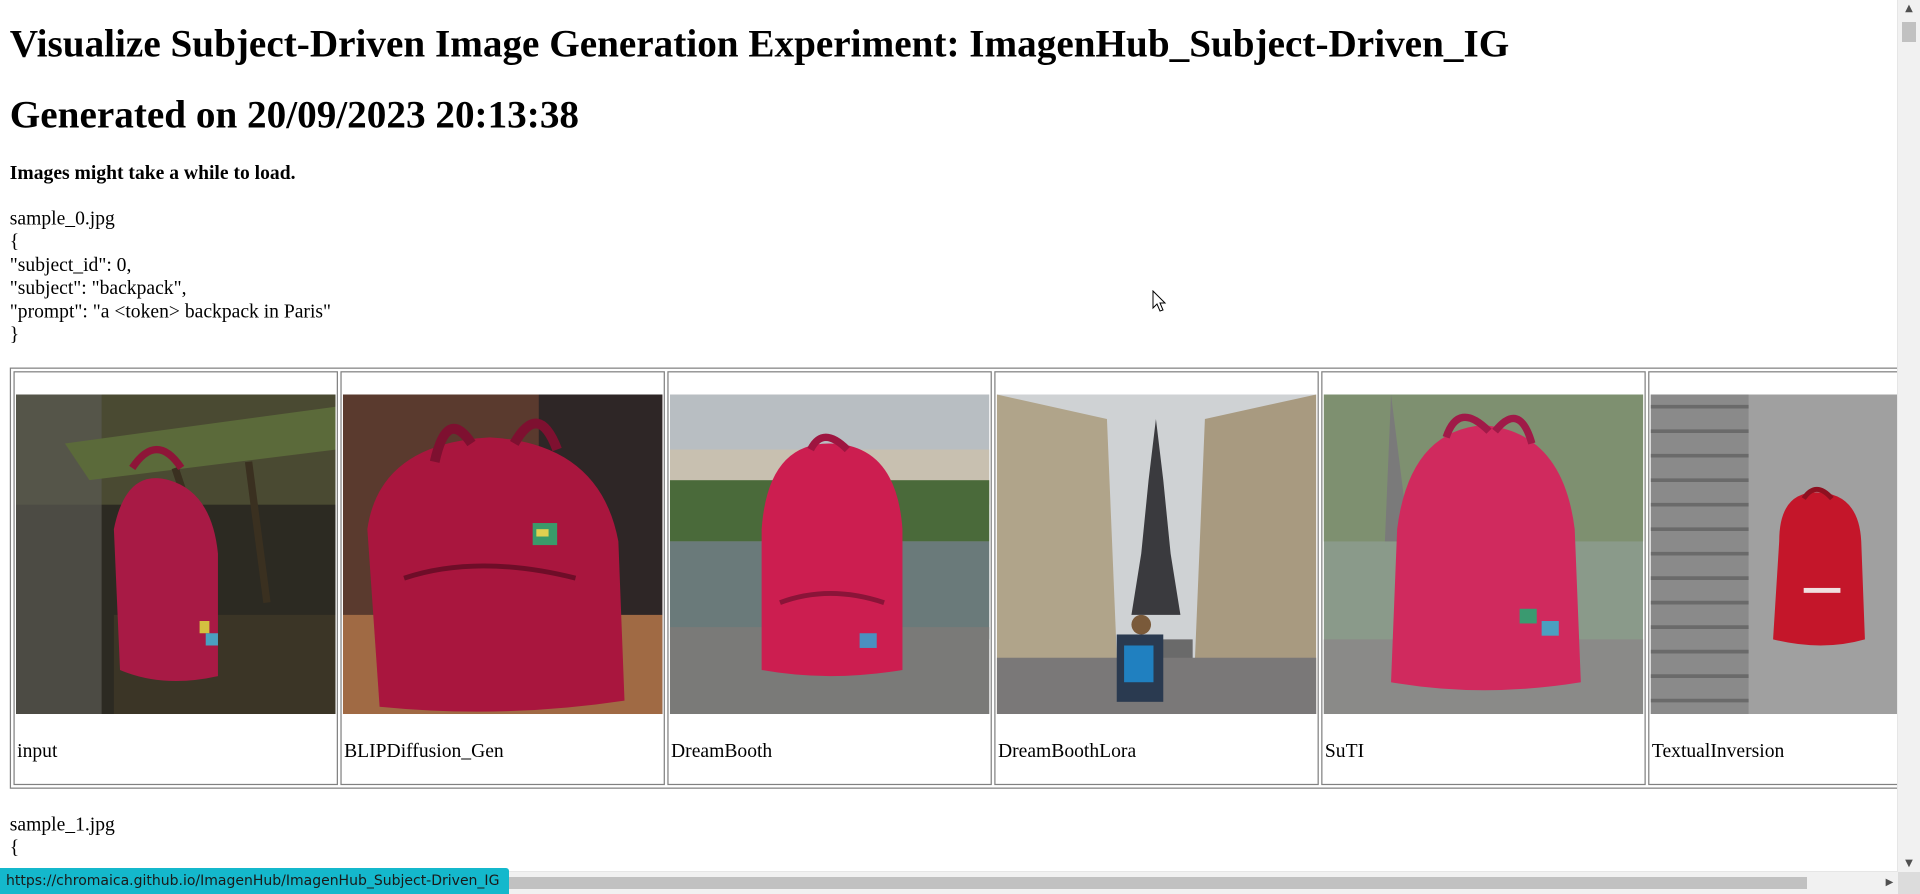 The image size is (1920, 894). Describe the element at coordinates (294, 114) in the screenshot. I see `generated-timestamp: Generated on 20/09/2023 20:13:38` at that location.